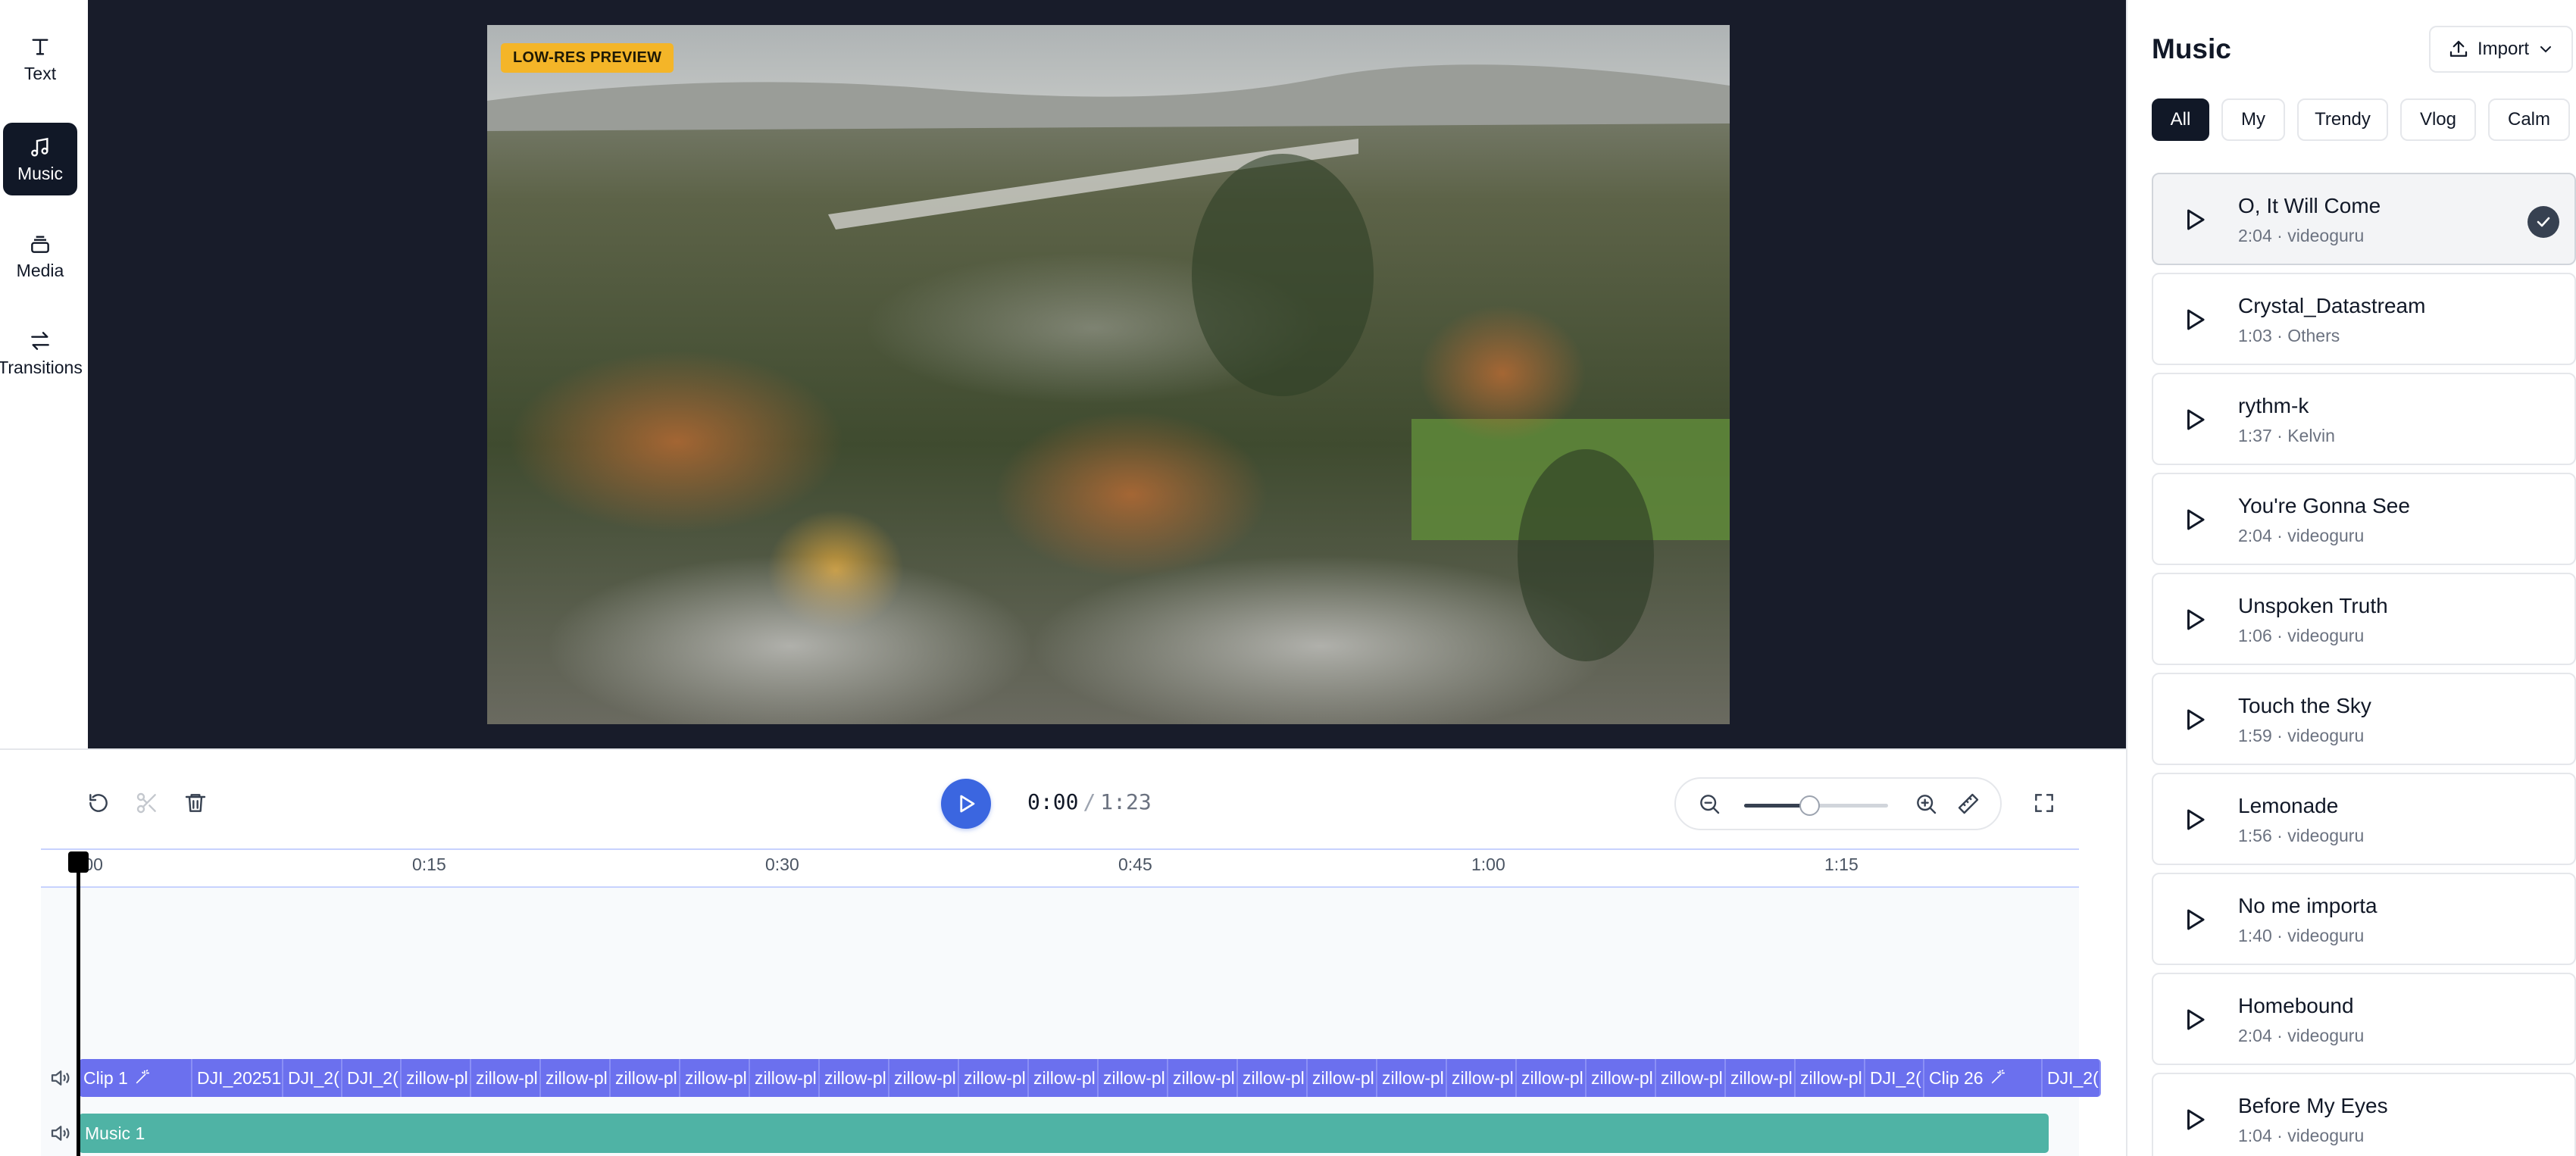 The image size is (2576, 1156). I want to click on zoom-slider-thumb, so click(1810, 805).